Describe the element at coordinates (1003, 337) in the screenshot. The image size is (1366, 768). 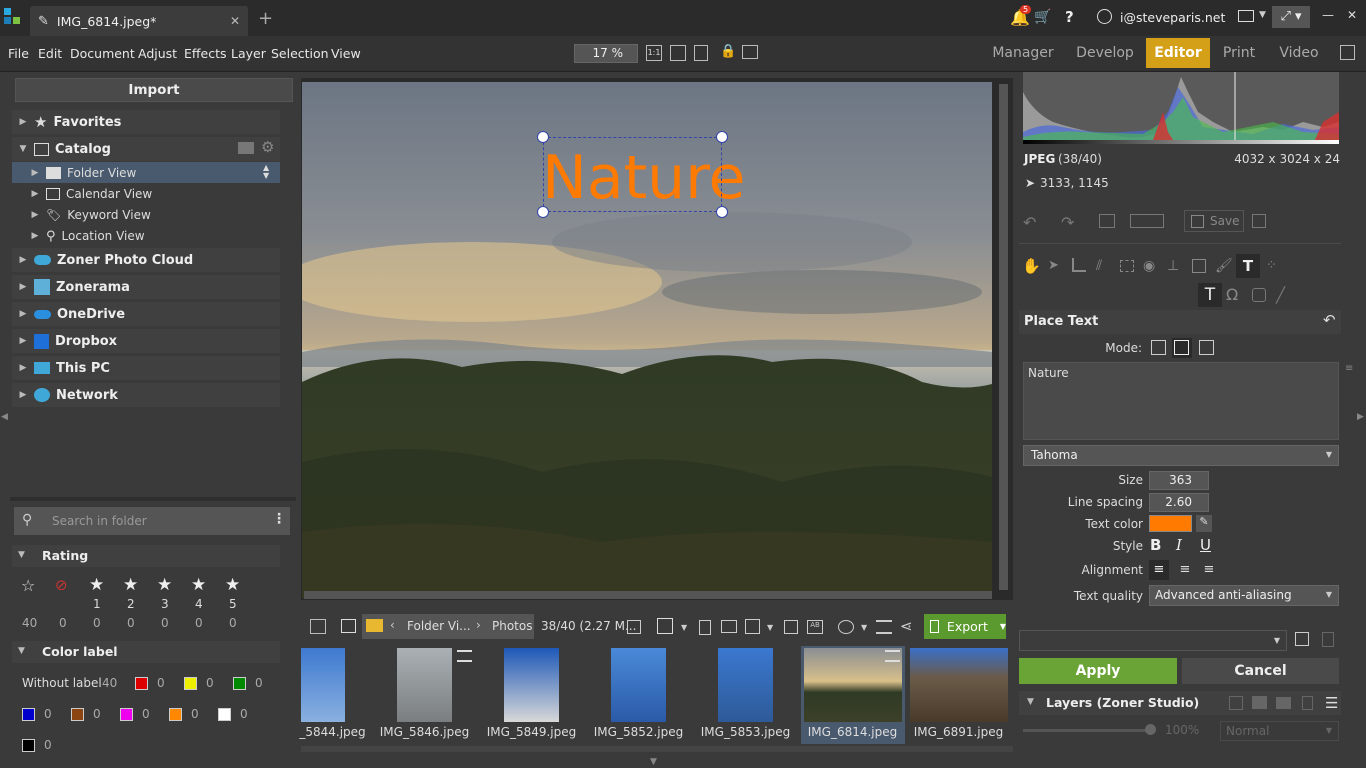
I see `canvas-vertical-scrollbar` at that location.